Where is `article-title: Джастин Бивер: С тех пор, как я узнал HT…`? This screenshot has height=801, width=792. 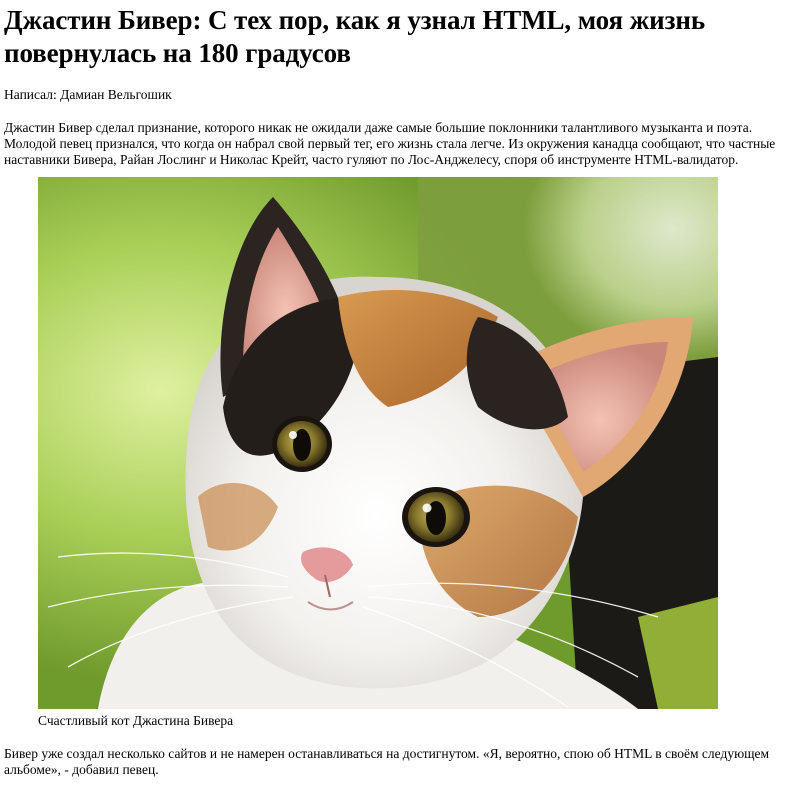 article-title: Джастин Бивер: С тех пор, как я узнал HT… is located at coordinates (355, 36).